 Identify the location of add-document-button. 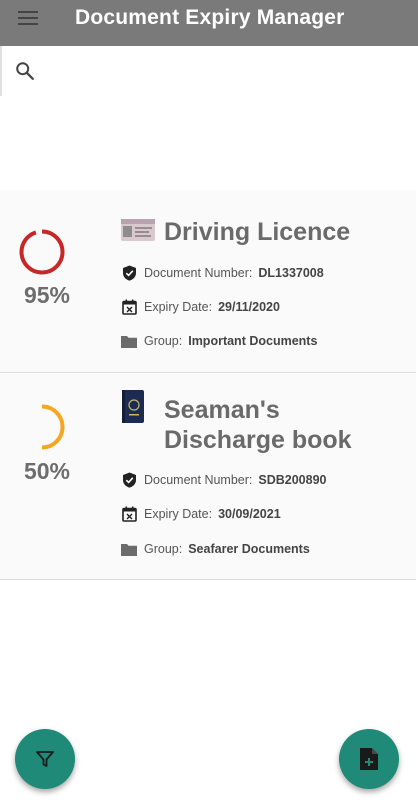
(369, 759).